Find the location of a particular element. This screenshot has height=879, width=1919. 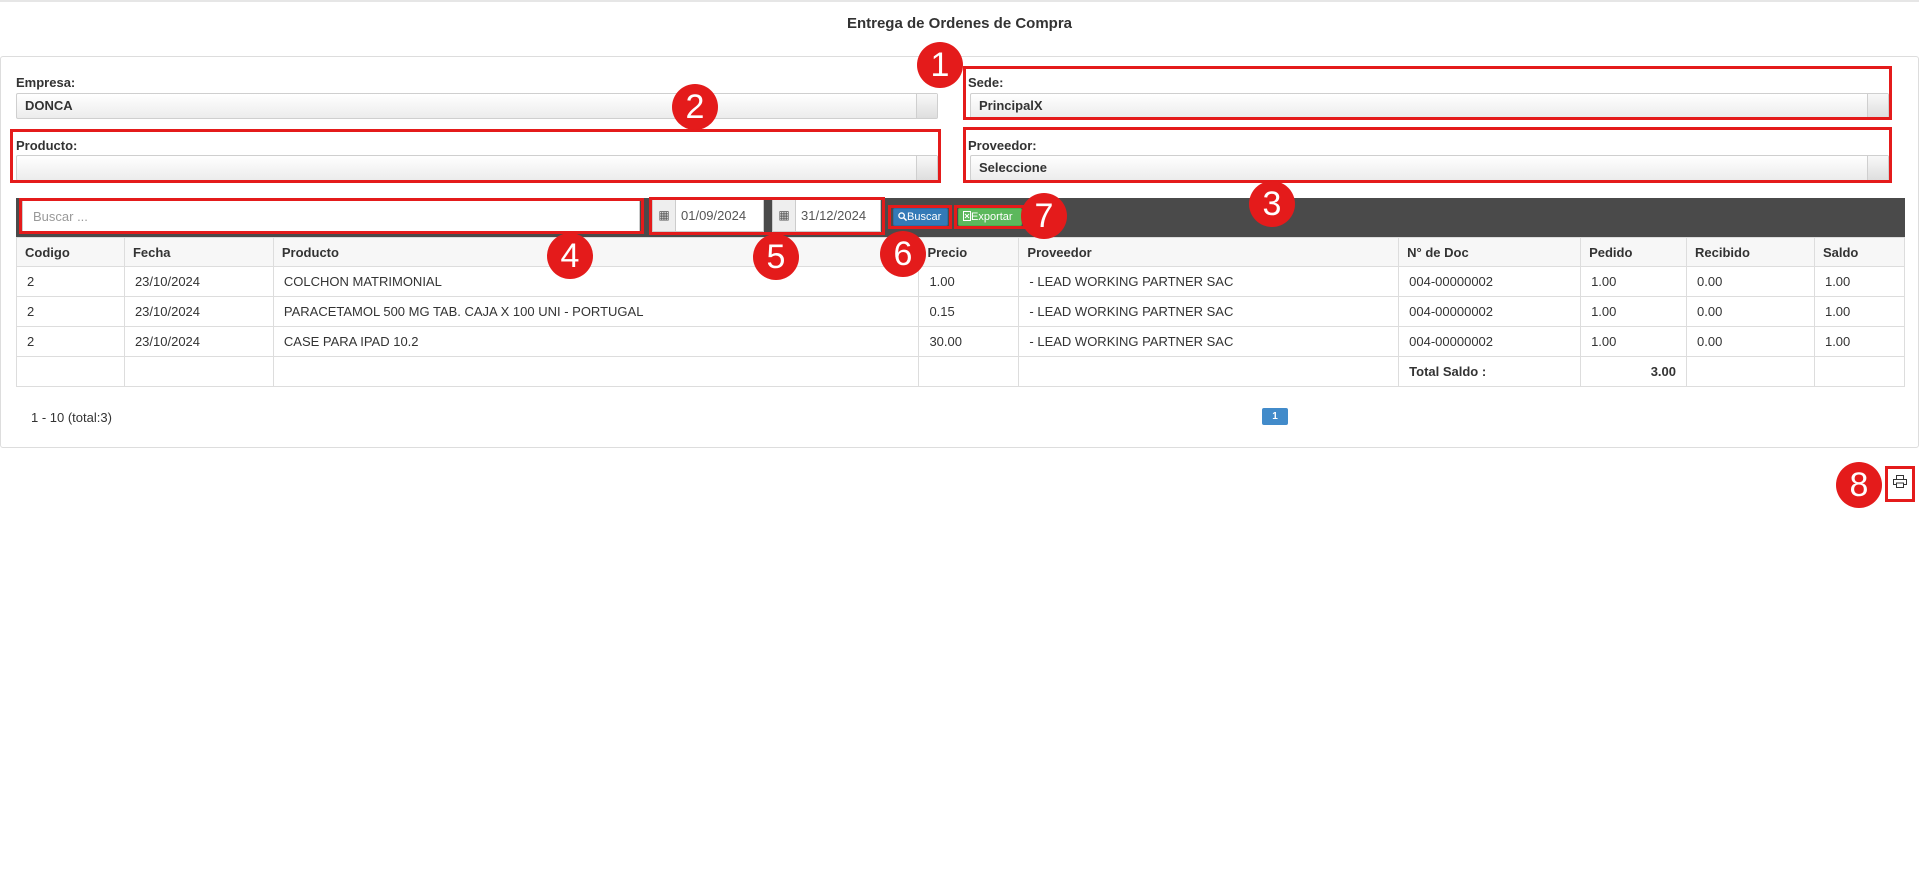

print-button is located at coordinates (1900, 484).